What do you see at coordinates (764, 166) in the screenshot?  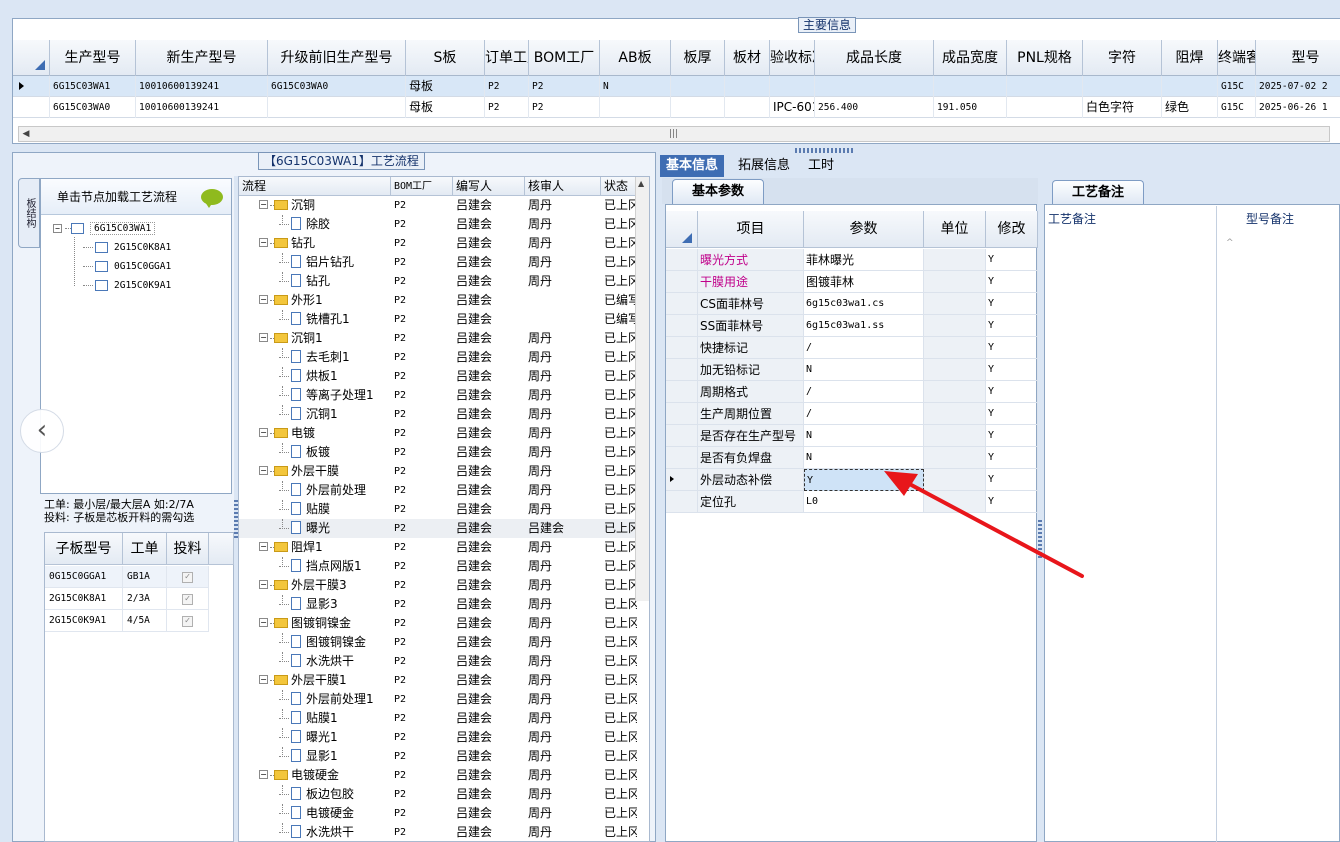 I see `tab-extended-info: 拓展信息` at bounding box center [764, 166].